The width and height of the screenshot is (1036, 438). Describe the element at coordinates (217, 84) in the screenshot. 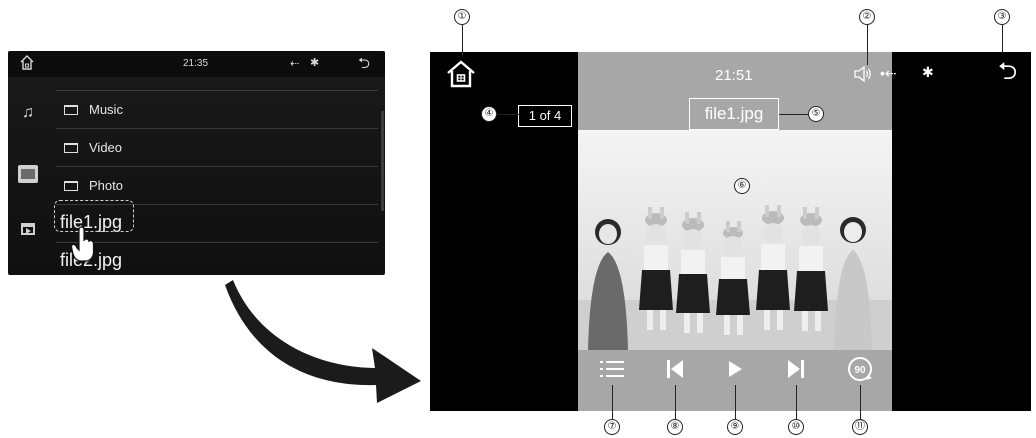

I see `list-item` at that location.